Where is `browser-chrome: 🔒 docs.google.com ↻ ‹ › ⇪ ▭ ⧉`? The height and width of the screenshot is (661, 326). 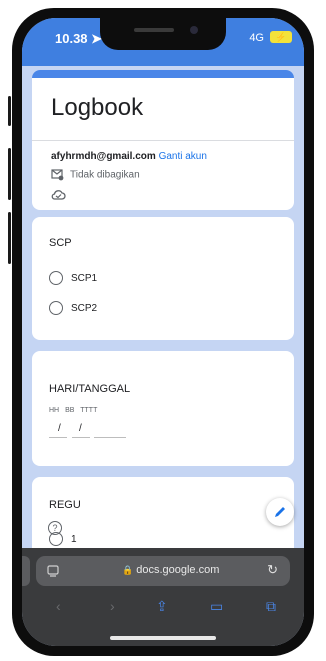
browser-chrome: 🔒 docs.google.com ↻ ‹ › ⇪ ▭ ⧉ is located at coordinates (163, 597).